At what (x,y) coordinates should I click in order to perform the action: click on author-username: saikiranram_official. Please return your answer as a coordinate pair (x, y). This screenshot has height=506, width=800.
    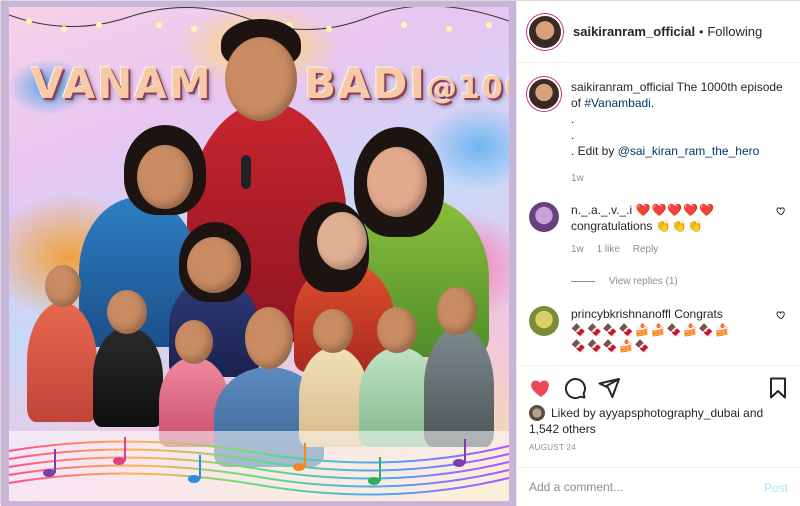
    Looking at the image, I should click on (634, 31).